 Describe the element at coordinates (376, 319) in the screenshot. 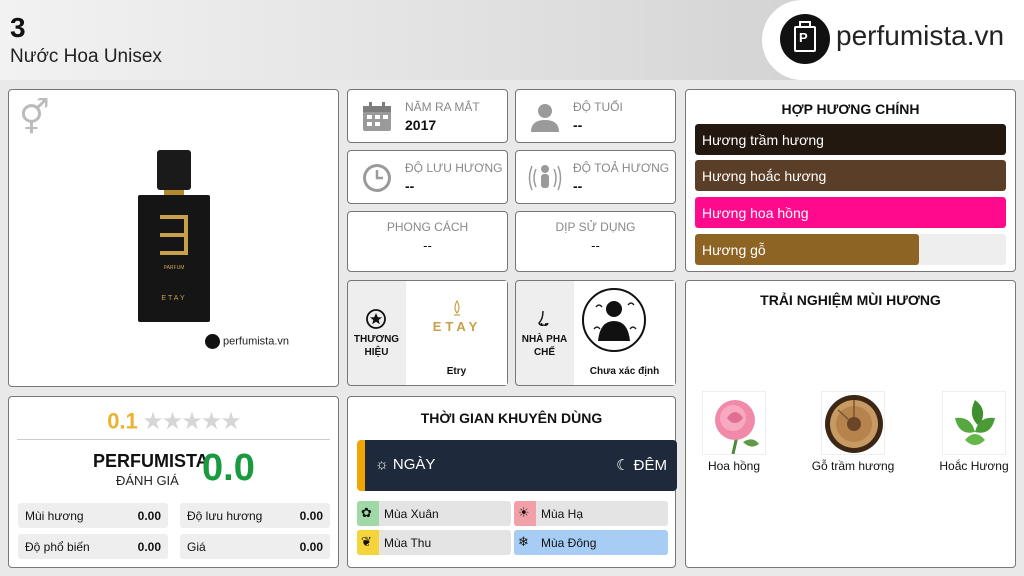

I see `star-badge-icon` at that location.